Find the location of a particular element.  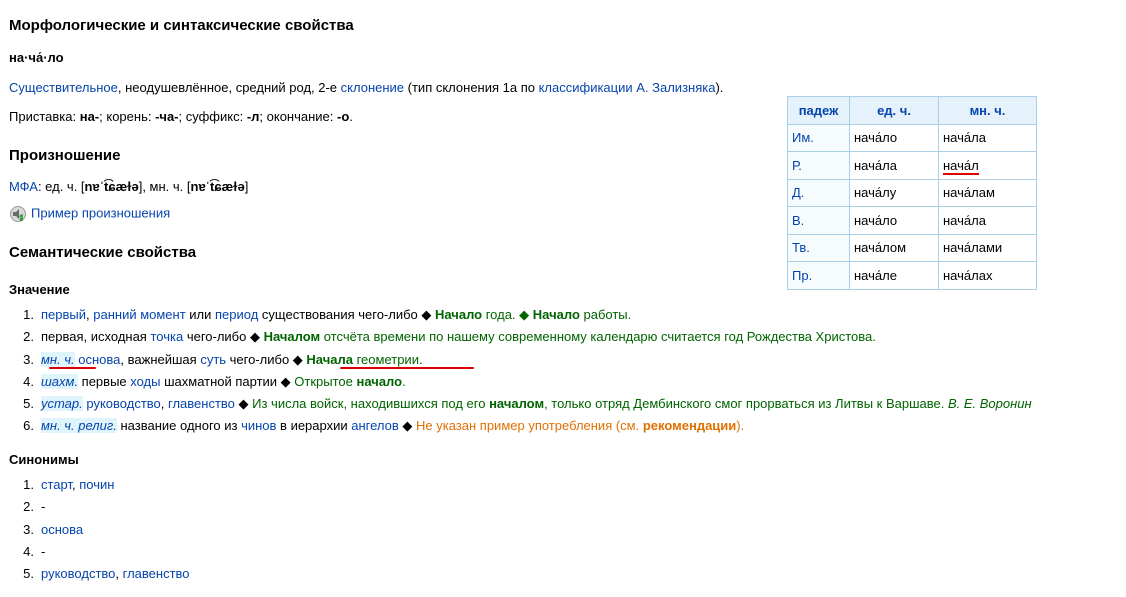

synonyms-heading: Синонимы is located at coordinates (44, 459).